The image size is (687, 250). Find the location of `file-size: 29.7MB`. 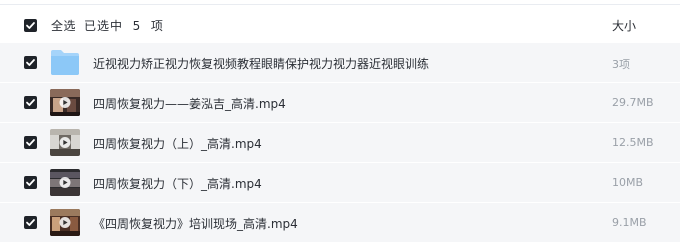

file-size: 29.7MB is located at coordinates (633, 102).